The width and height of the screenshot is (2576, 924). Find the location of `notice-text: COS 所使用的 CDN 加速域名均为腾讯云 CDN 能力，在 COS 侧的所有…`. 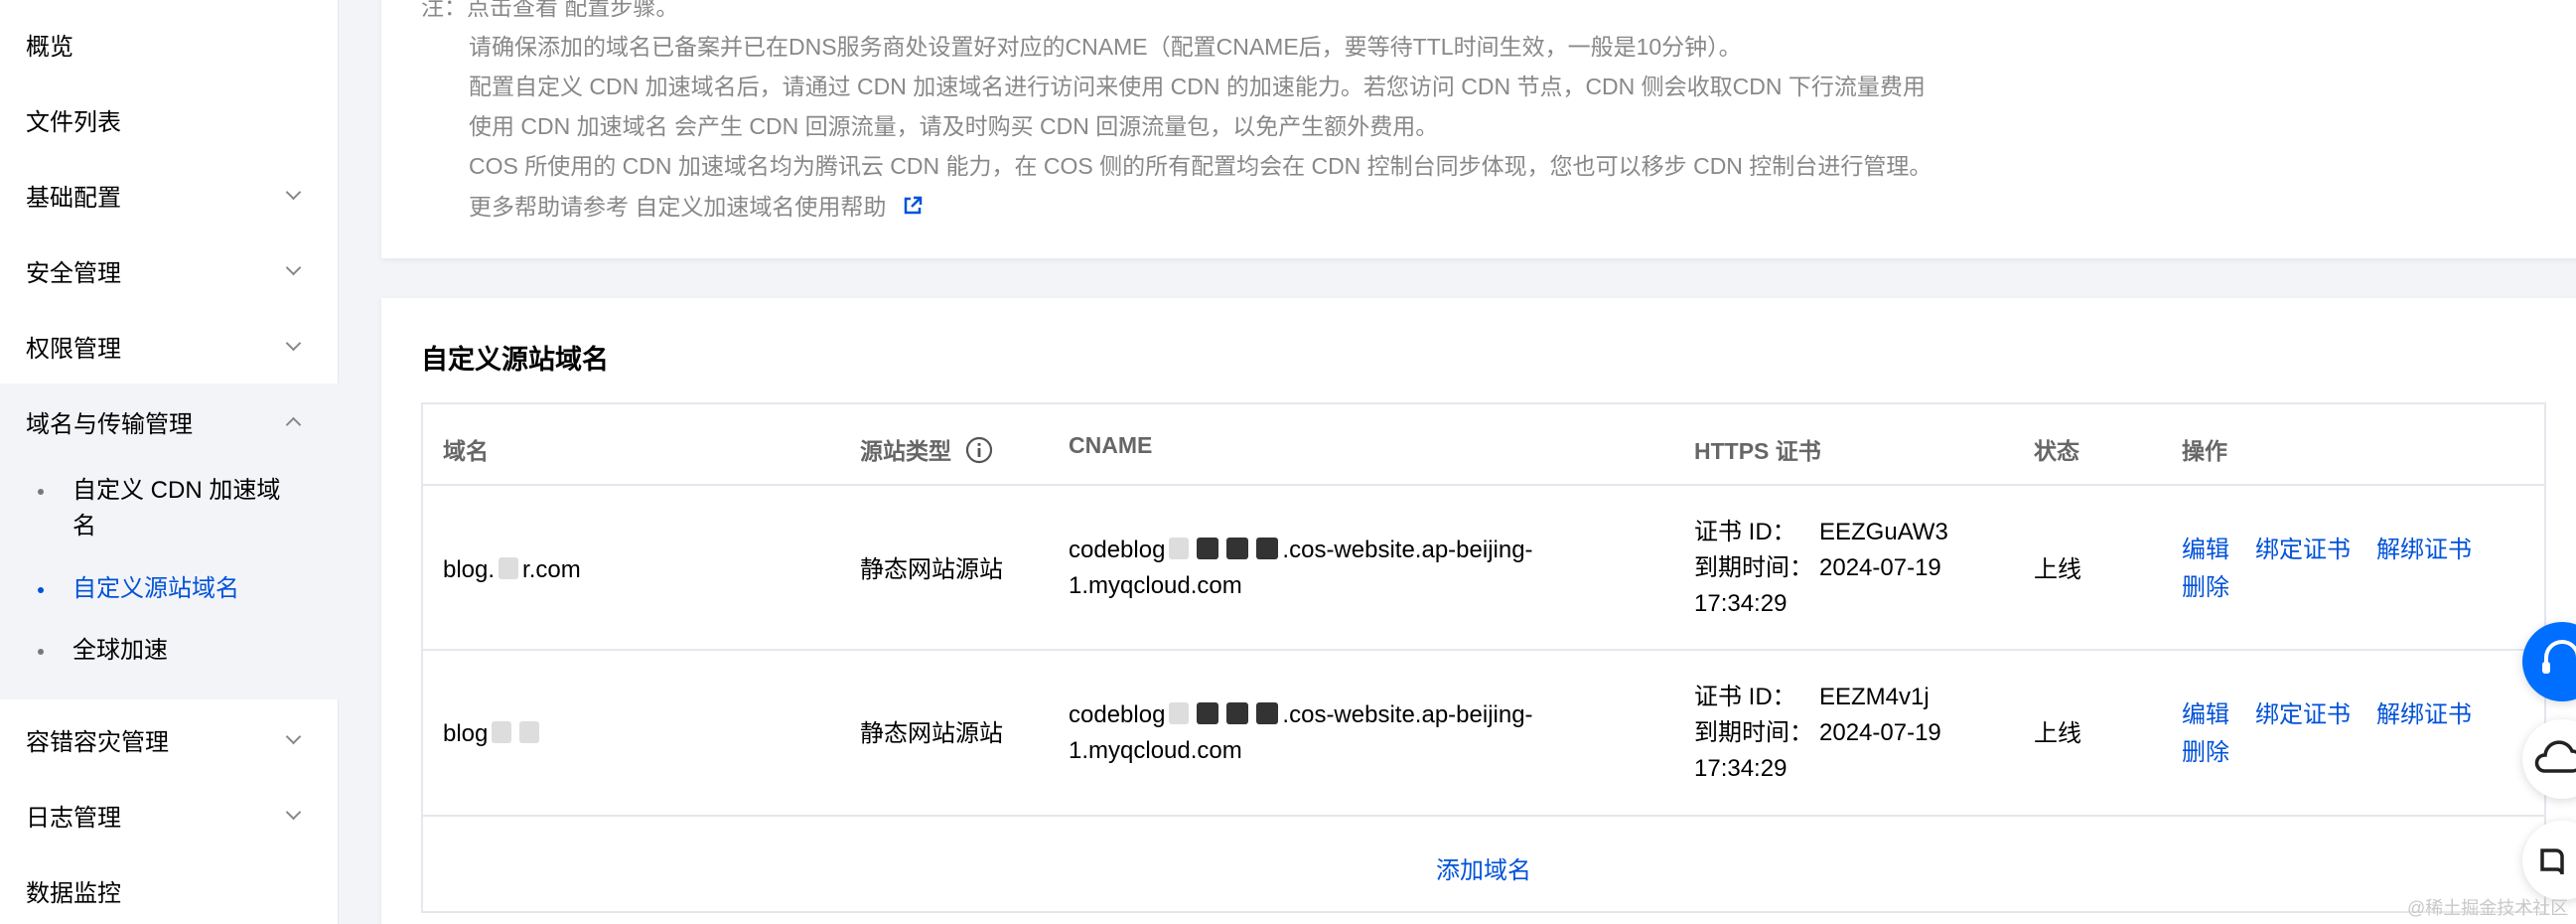

notice-text: COS 所使用的 CDN 加速域名均为腾讯云 CDN 能力，在 COS 侧的所有… is located at coordinates (1078, 166).